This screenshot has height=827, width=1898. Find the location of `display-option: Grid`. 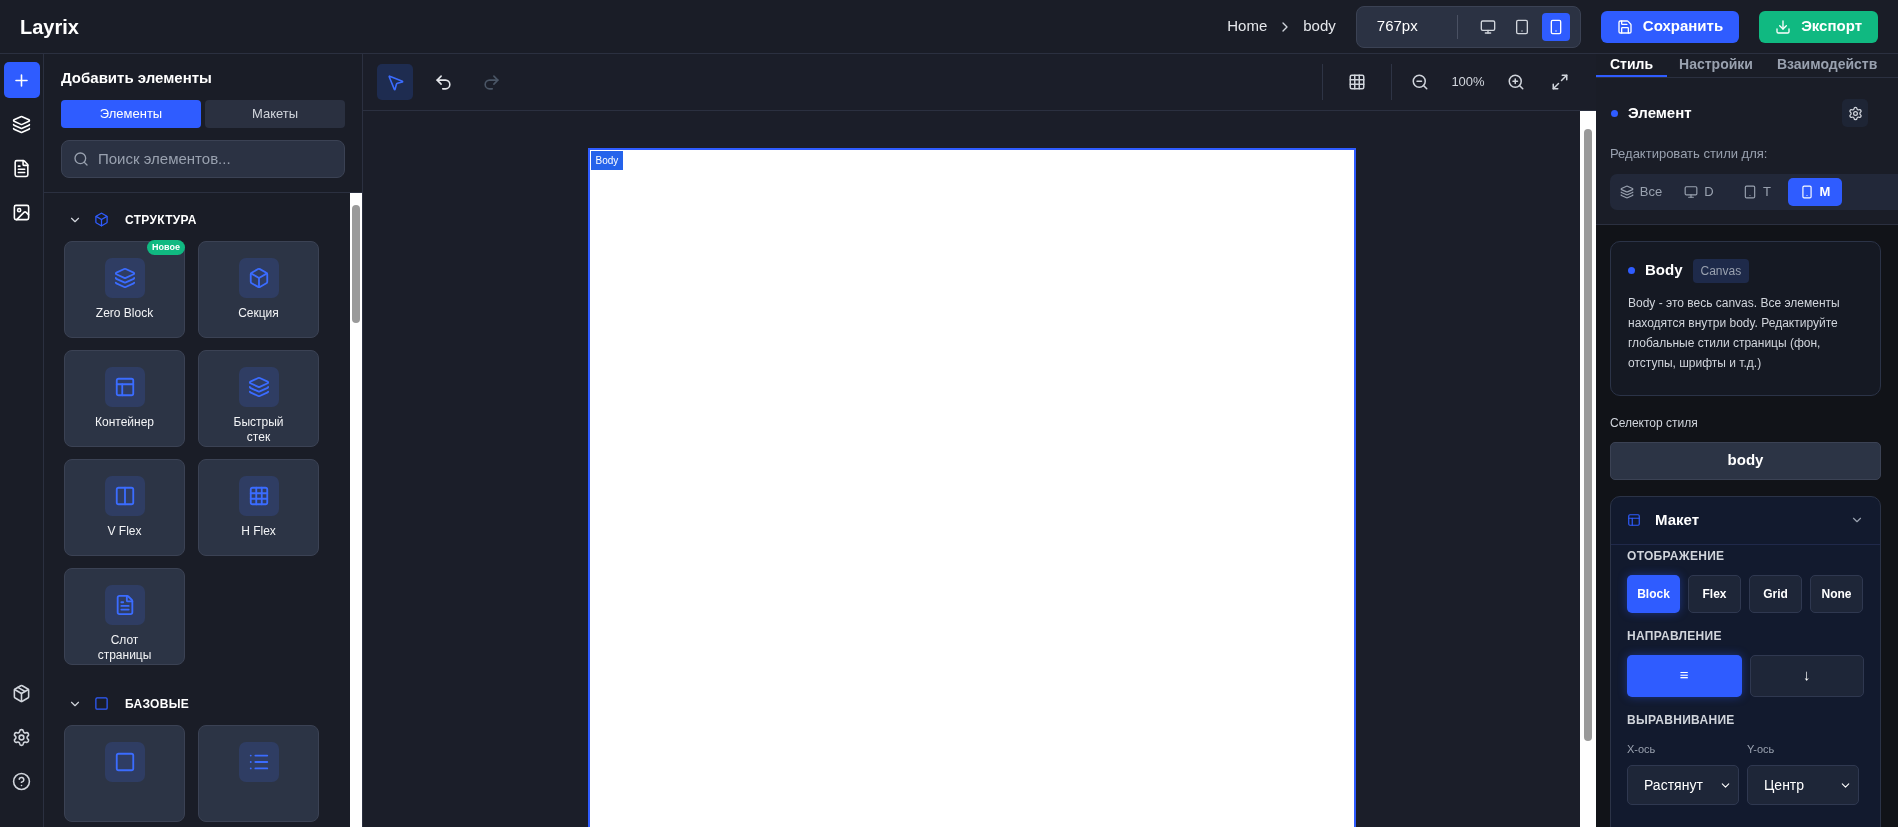

display-option: Grid is located at coordinates (1775, 593).